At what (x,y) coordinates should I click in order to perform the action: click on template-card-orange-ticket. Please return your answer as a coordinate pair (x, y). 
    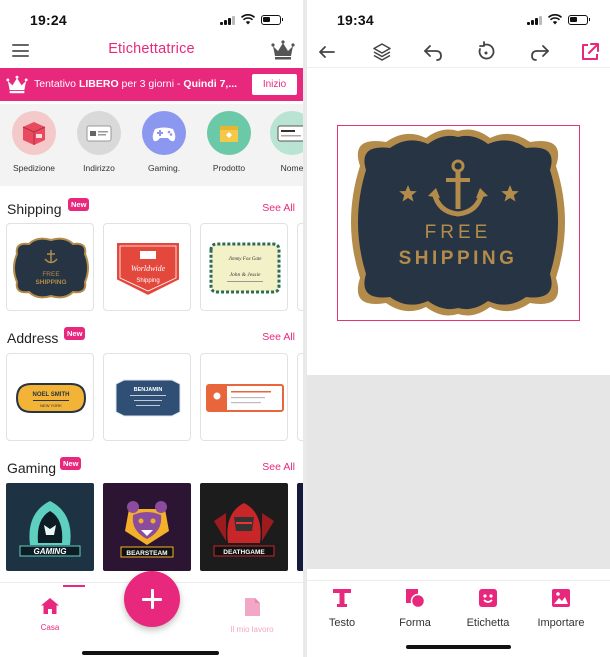
    Looking at the image, I should click on (244, 397).